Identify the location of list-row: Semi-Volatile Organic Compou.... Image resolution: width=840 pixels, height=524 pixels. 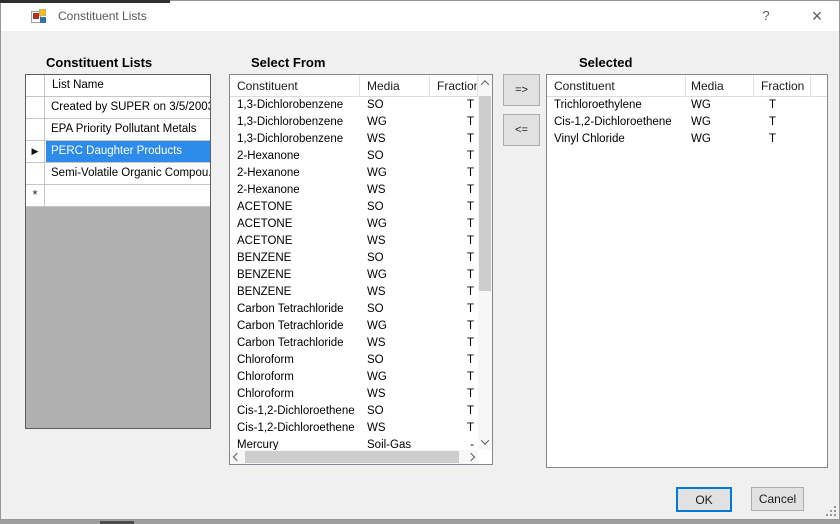
(118, 174).